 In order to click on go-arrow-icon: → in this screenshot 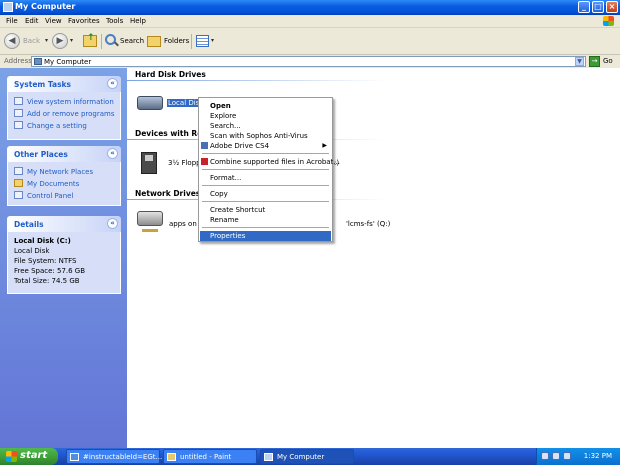, I will do `click(594, 61)`.